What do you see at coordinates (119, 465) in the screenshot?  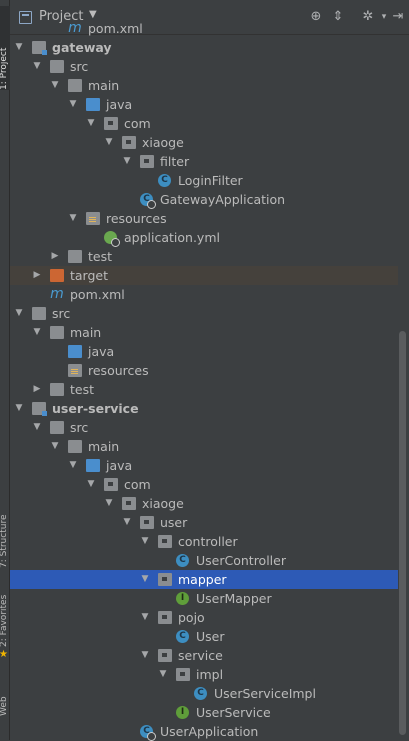 I see `tree-item-label: java` at bounding box center [119, 465].